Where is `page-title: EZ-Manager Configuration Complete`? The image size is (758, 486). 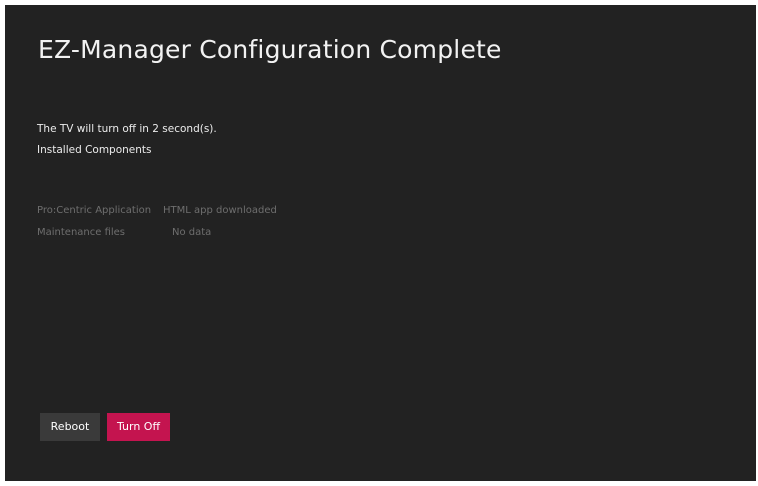 page-title: EZ-Manager Configuration Complete is located at coordinates (270, 49).